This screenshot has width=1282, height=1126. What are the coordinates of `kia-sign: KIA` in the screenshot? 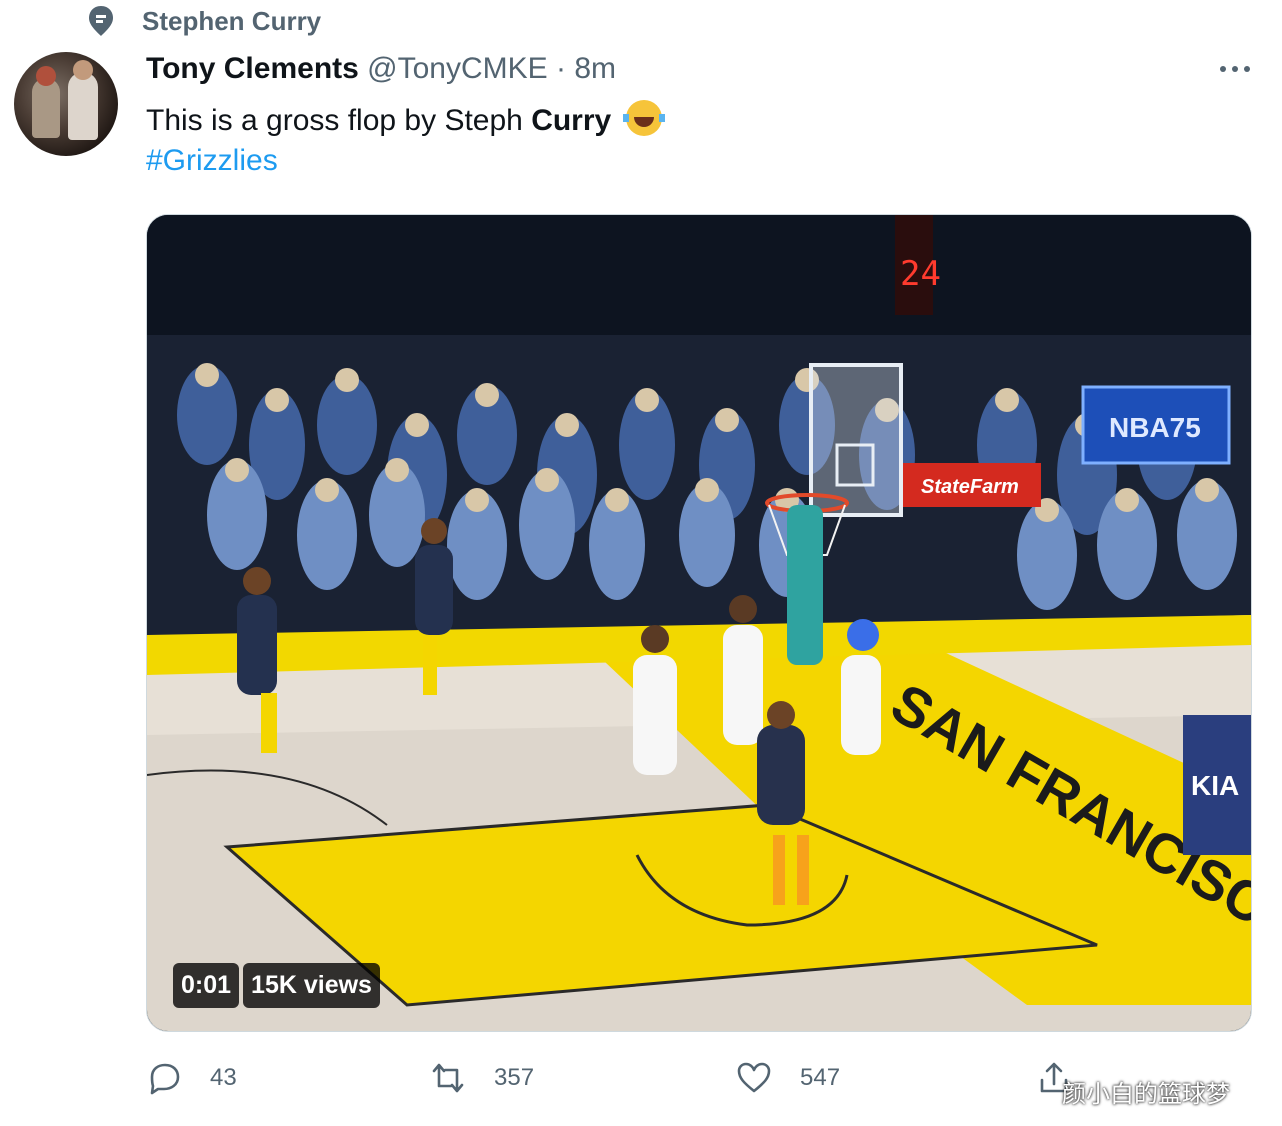 It's located at (1215, 785).